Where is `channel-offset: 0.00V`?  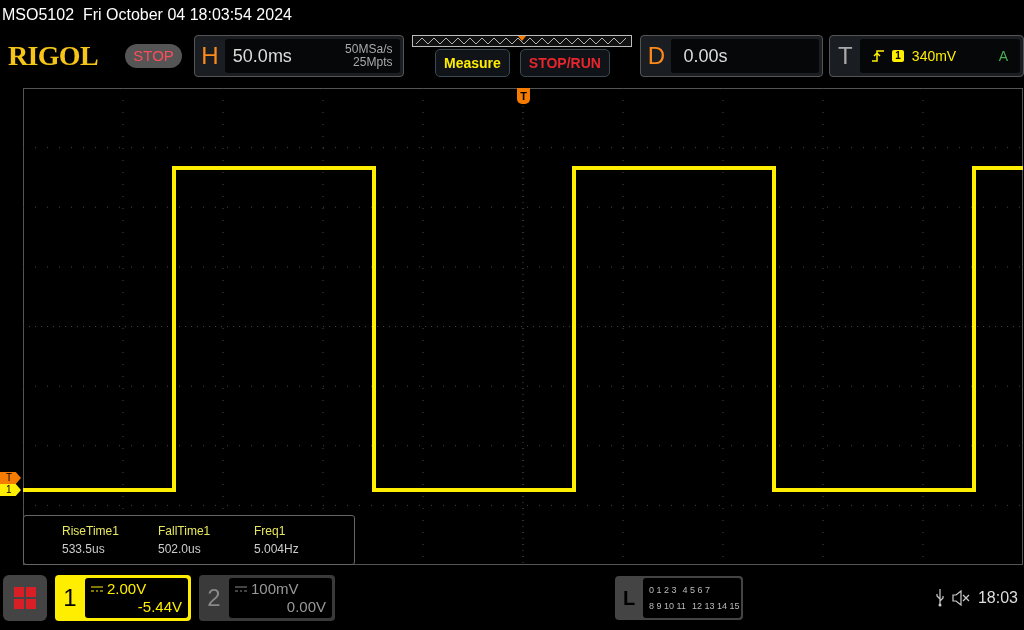 channel-offset: 0.00V is located at coordinates (305, 606).